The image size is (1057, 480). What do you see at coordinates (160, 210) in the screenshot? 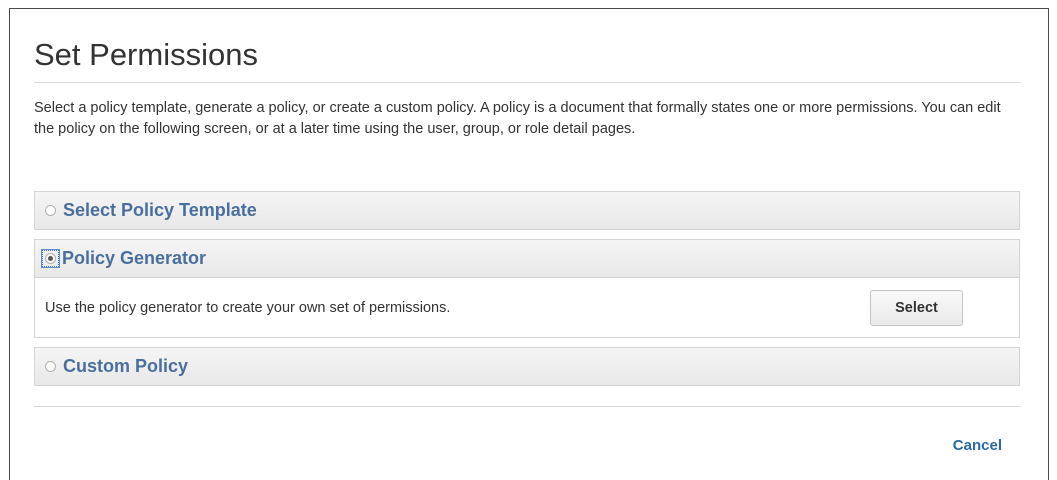
I see `option-label: Select Policy Template` at bounding box center [160, 210].